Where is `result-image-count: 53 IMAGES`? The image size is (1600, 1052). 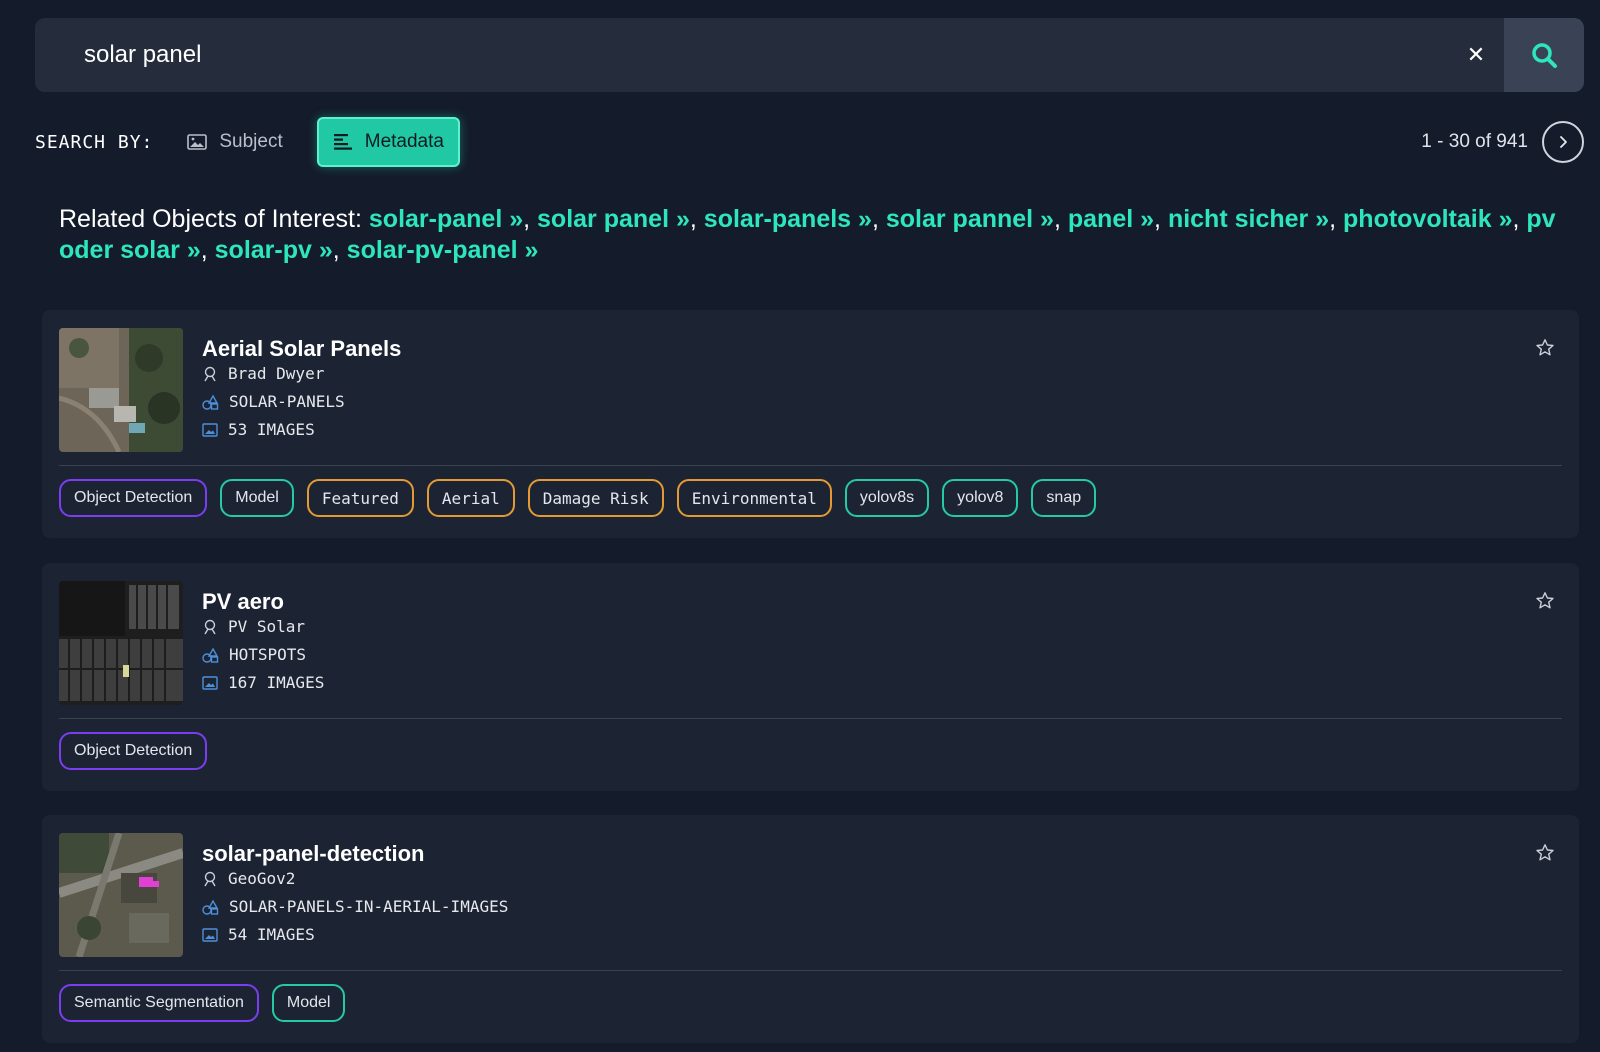 result-image-count: 53 IMAGES is located at coordinates (258, 429).